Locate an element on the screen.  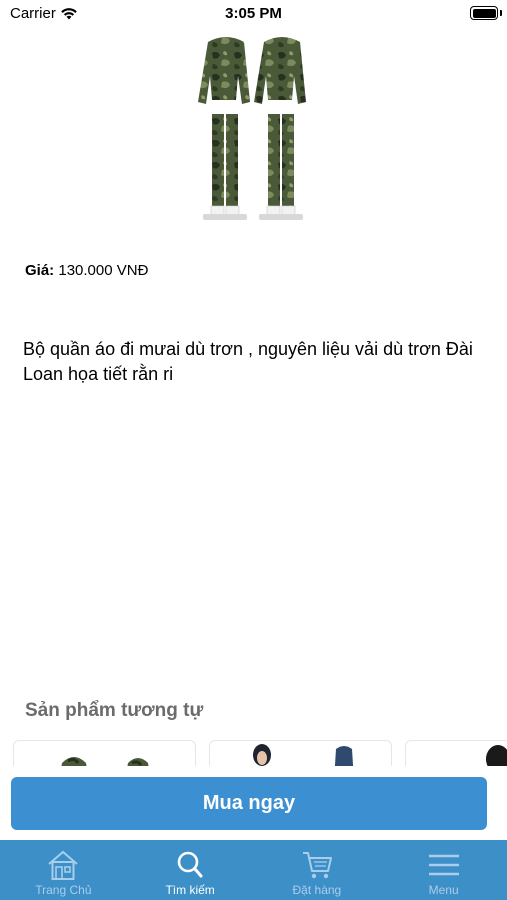
similar-products-list is located at coordinates (260, 753).